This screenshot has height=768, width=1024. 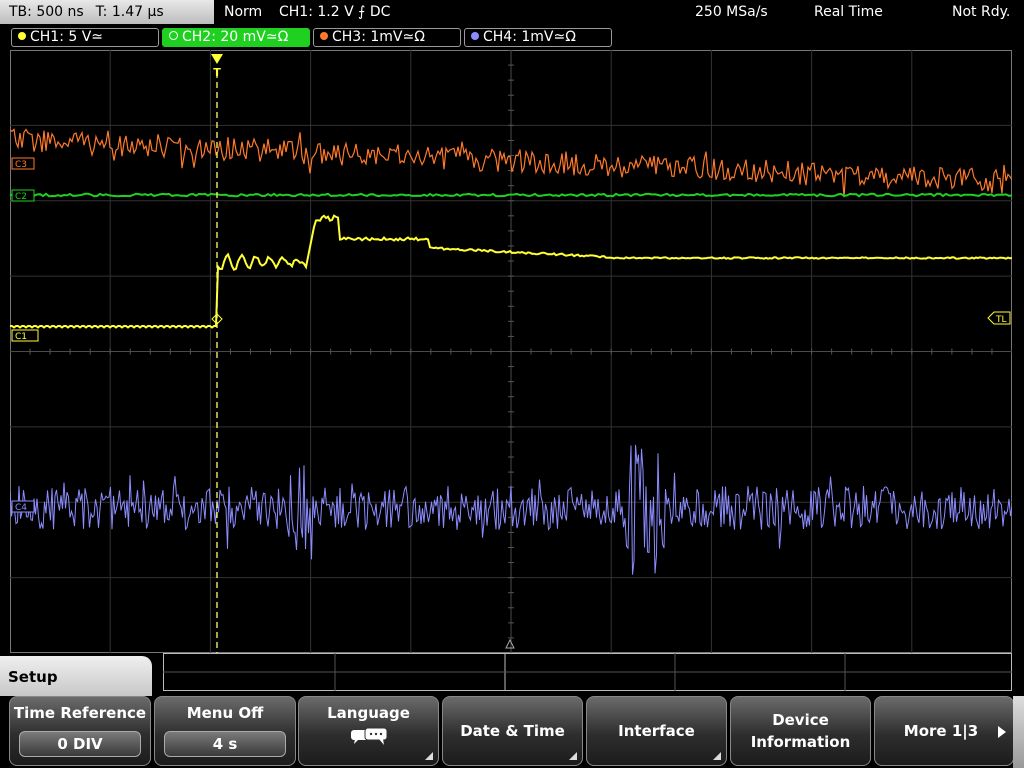 I want to click on svg-text: C4, so click(x=21, y=508).